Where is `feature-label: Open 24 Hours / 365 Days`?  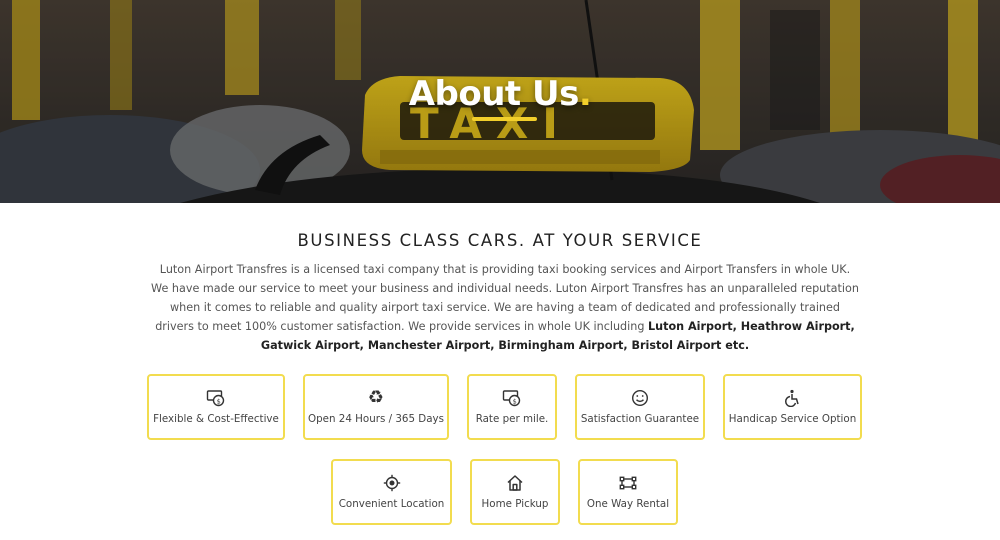 feature-label: Open 24 Hours / 365 Days is located at coordinates (376, 419).